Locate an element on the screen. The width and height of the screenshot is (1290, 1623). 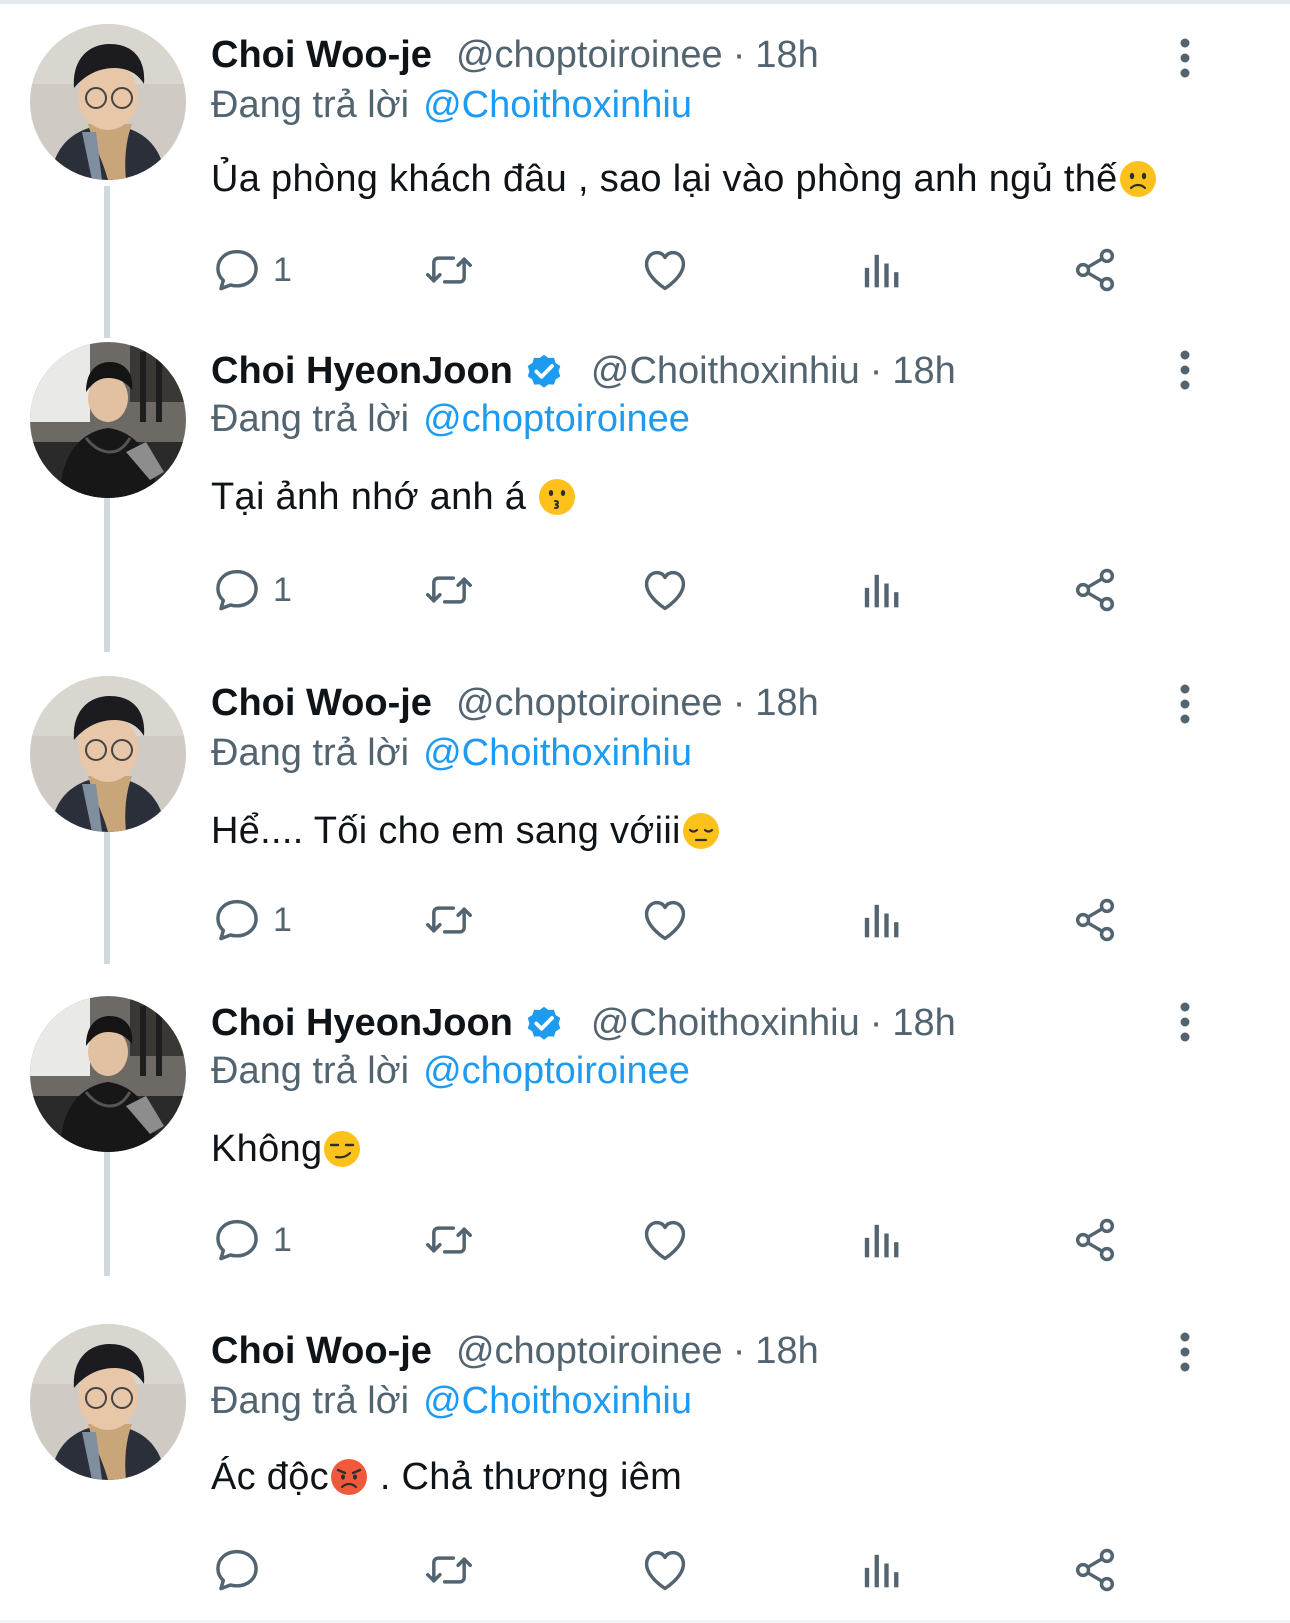
tweet-actions is located at coordinates (711, 1570).